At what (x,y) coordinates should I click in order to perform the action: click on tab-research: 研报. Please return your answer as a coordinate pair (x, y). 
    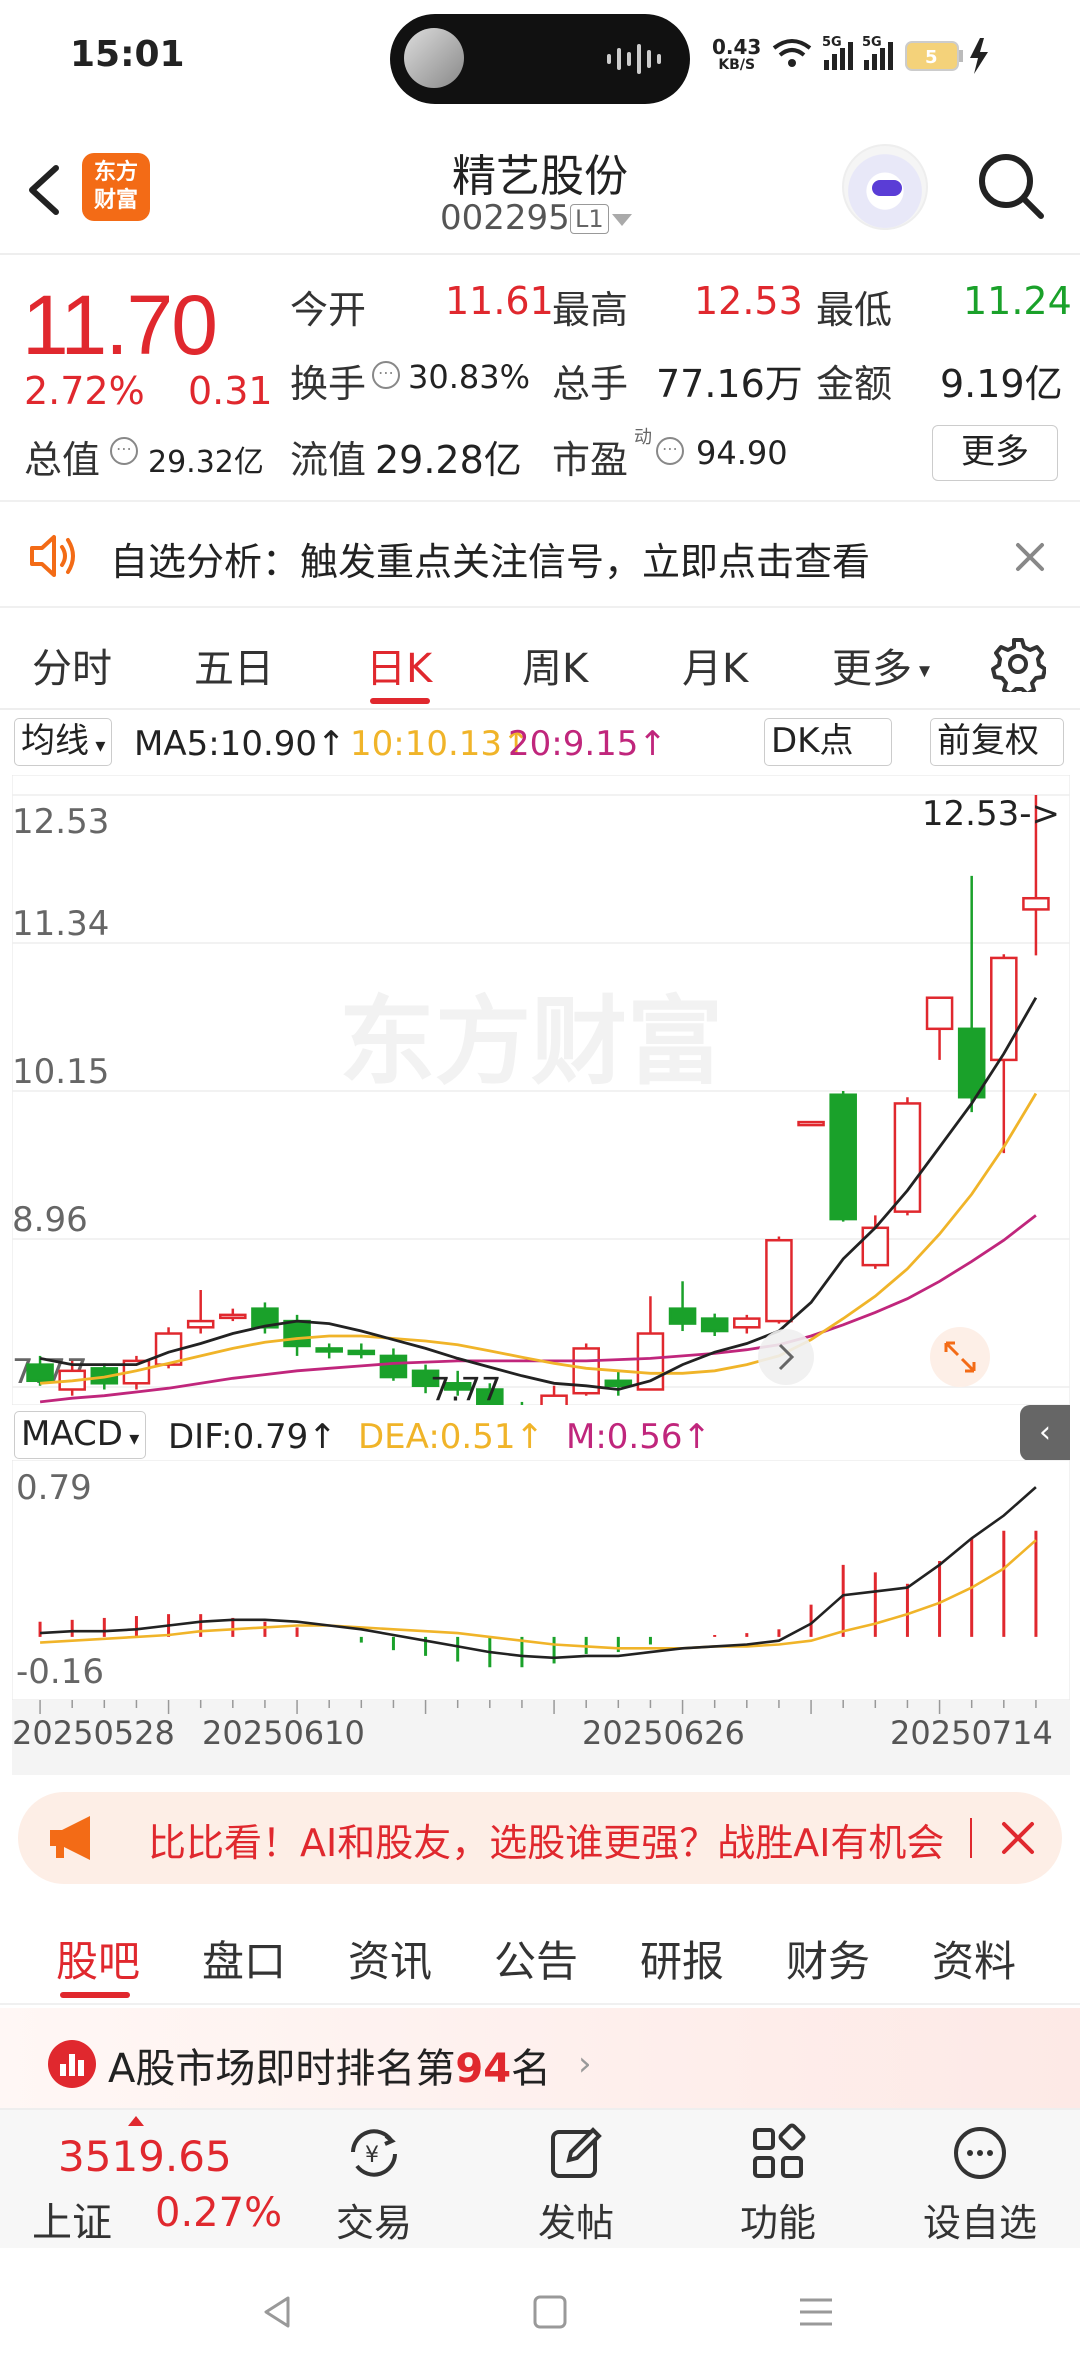
    Looking at the image, I should click on (682, 1958).